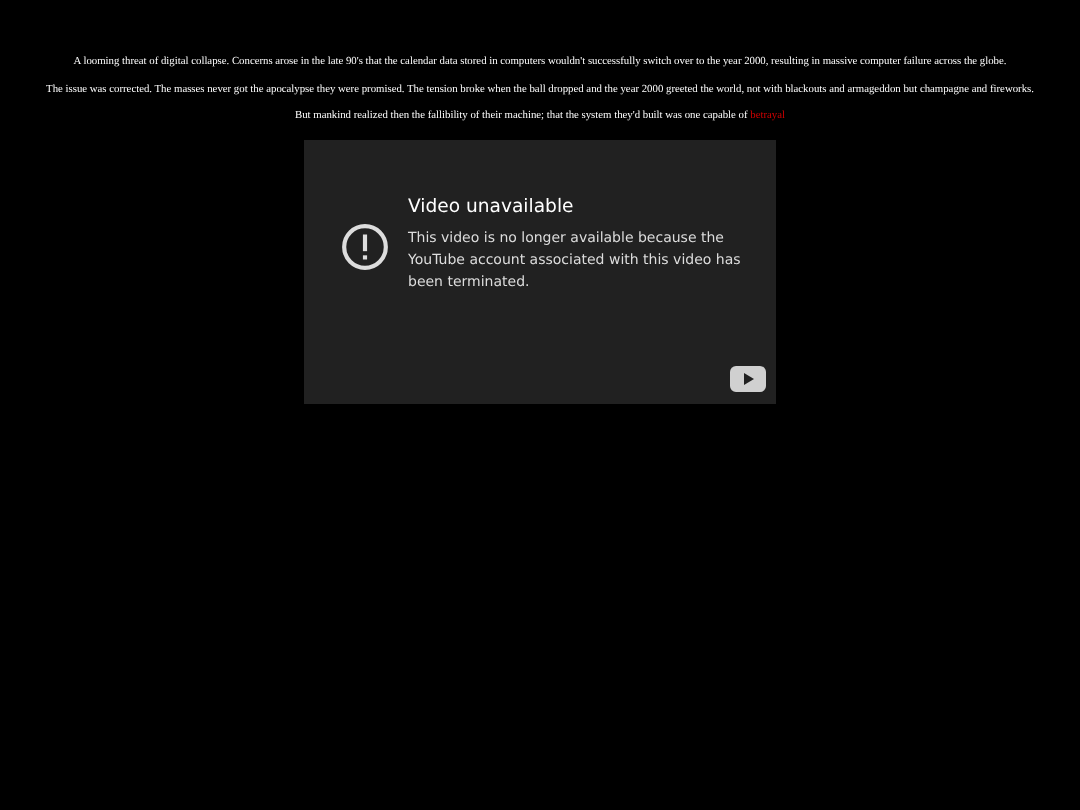  What do you see at coordinates (492, 207) in the screenshot?
I see `video-error-title: Video unavailable` at bounding box center [492, 207].